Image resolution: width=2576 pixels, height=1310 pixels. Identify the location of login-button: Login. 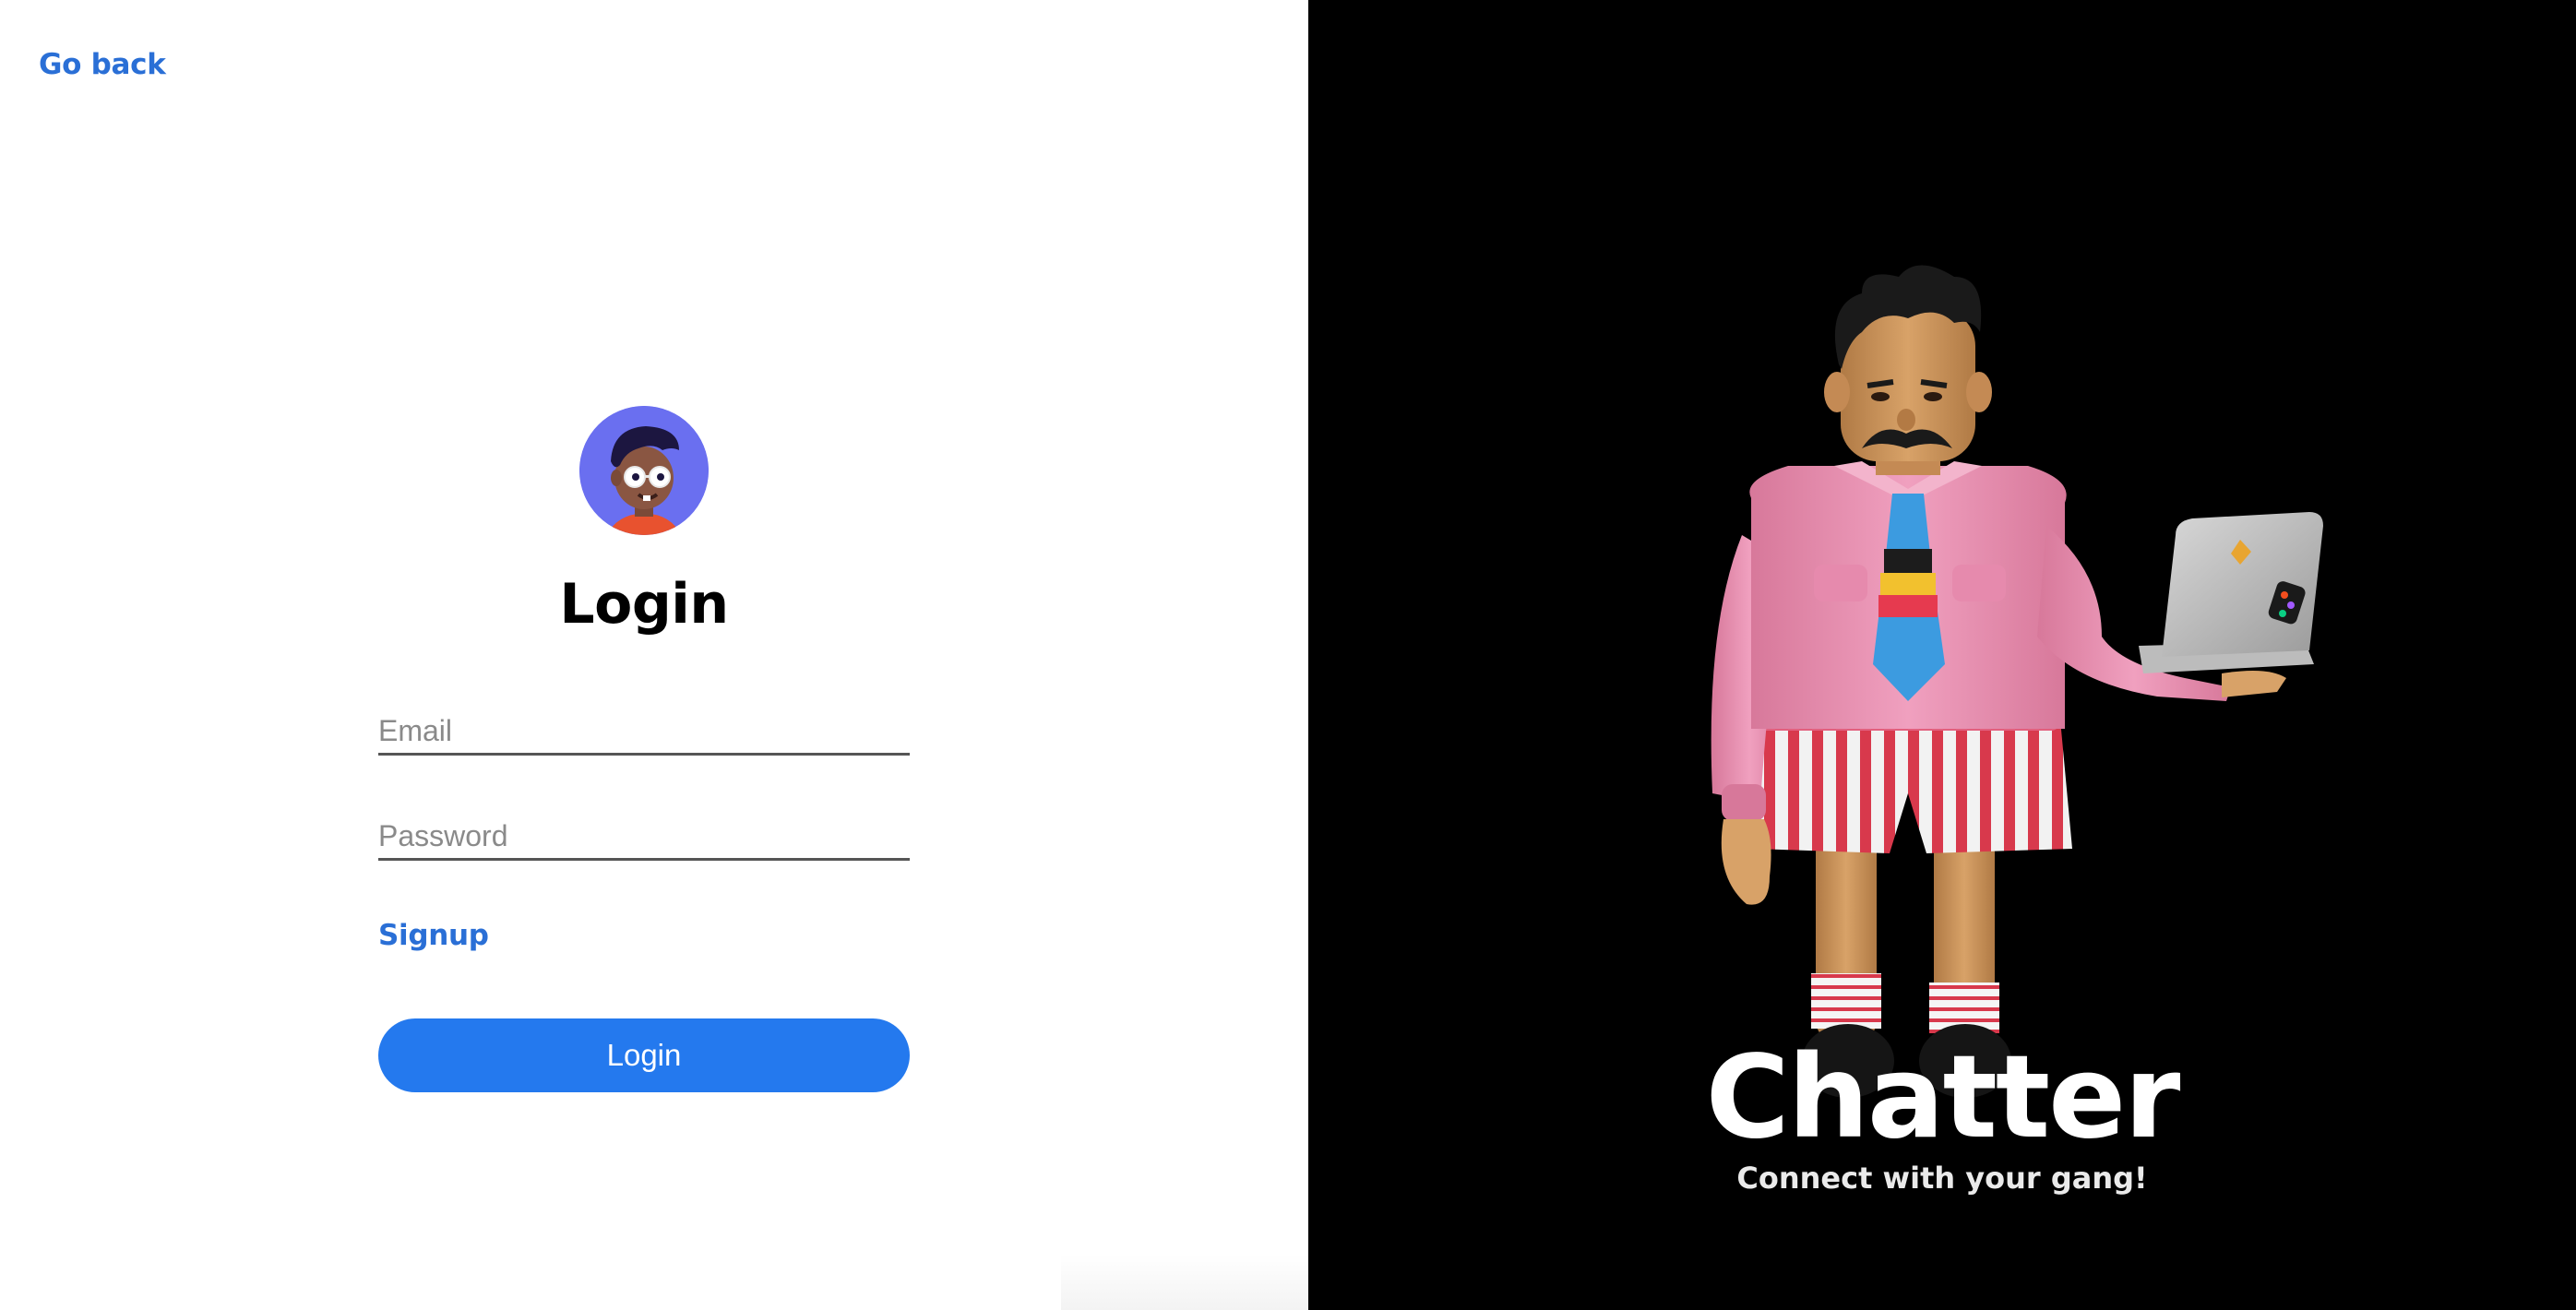
(644, 1055).